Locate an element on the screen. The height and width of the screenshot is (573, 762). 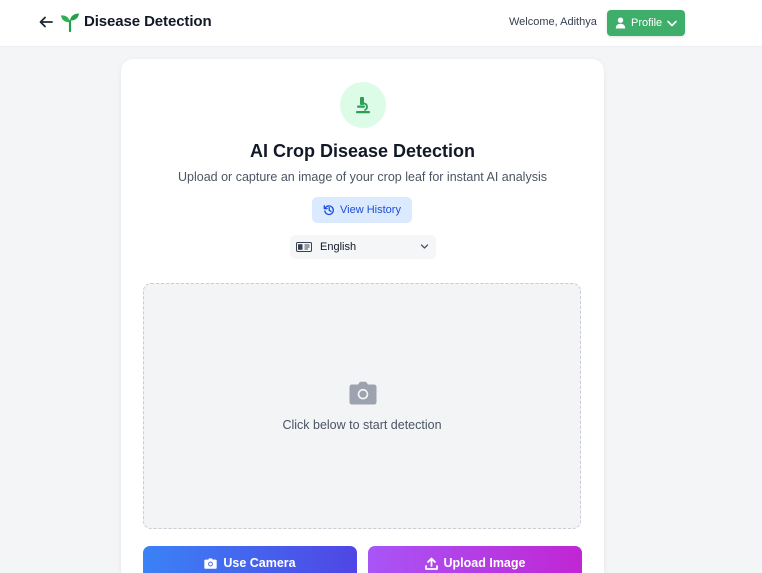
profile-button: Profile is located at coordinates (646, 23).